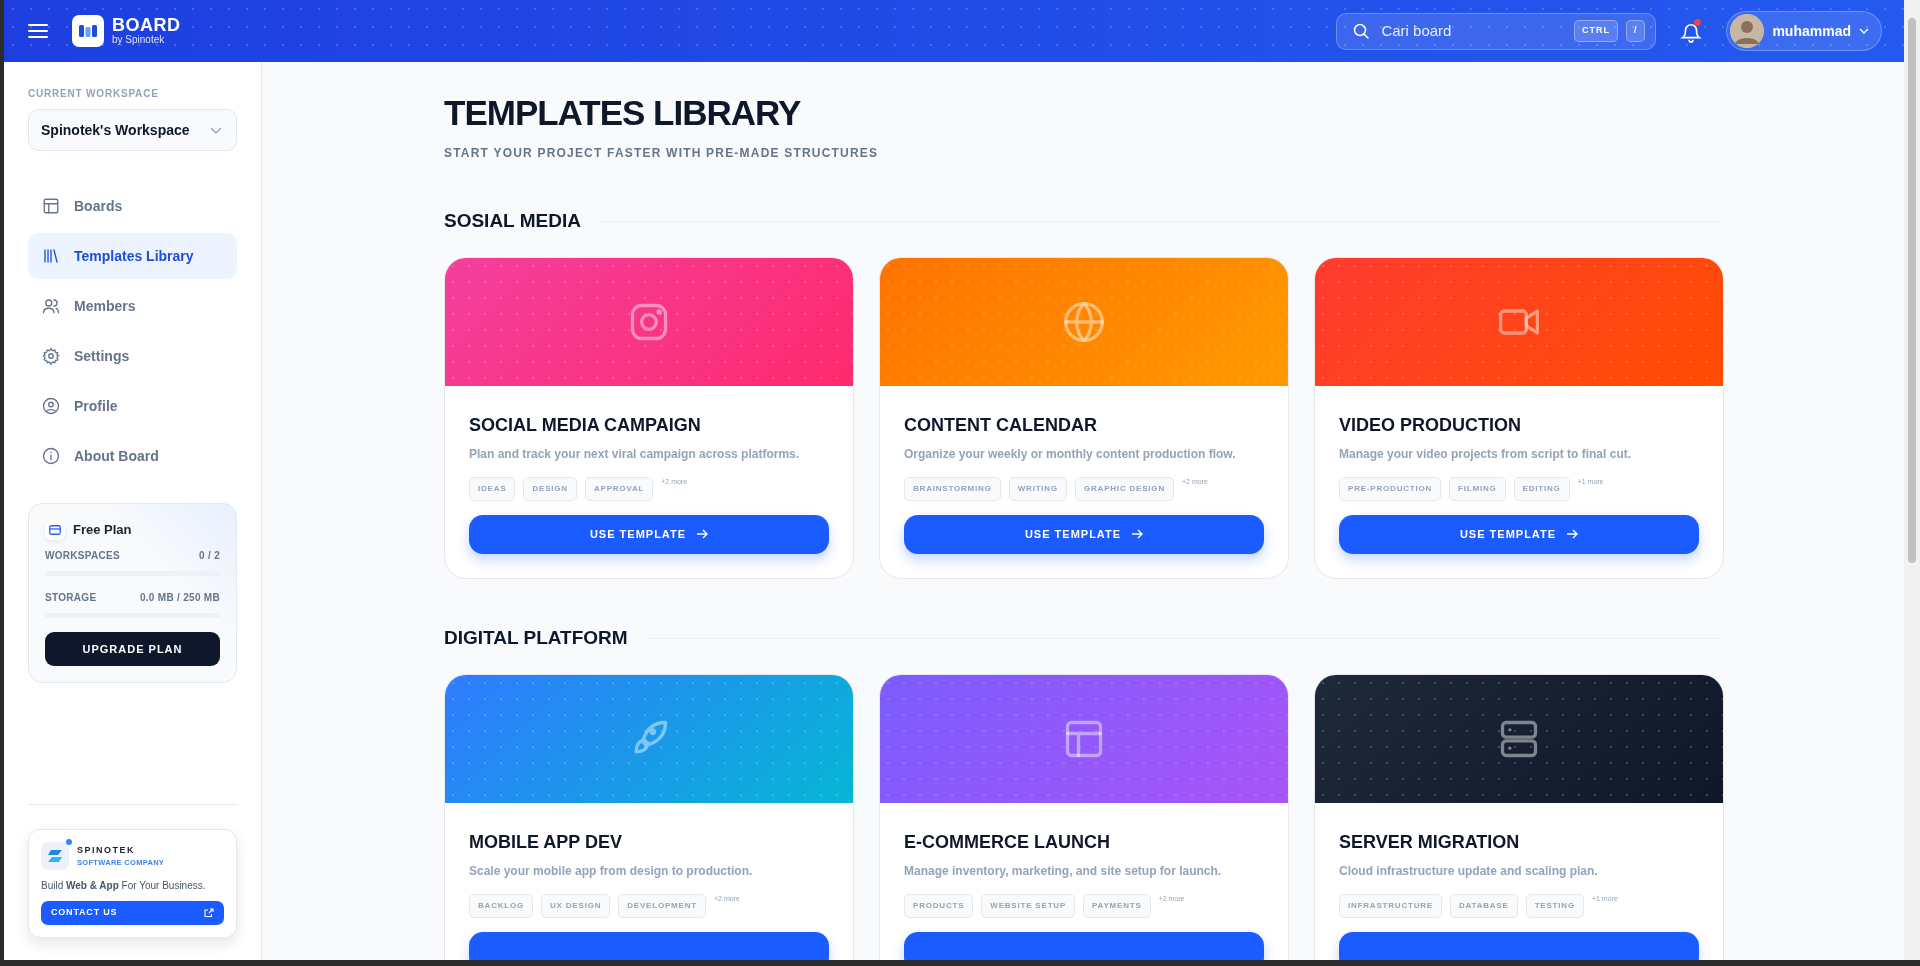 The image size is (1920, 966). I want to click on users-icon, so click(51, 306).